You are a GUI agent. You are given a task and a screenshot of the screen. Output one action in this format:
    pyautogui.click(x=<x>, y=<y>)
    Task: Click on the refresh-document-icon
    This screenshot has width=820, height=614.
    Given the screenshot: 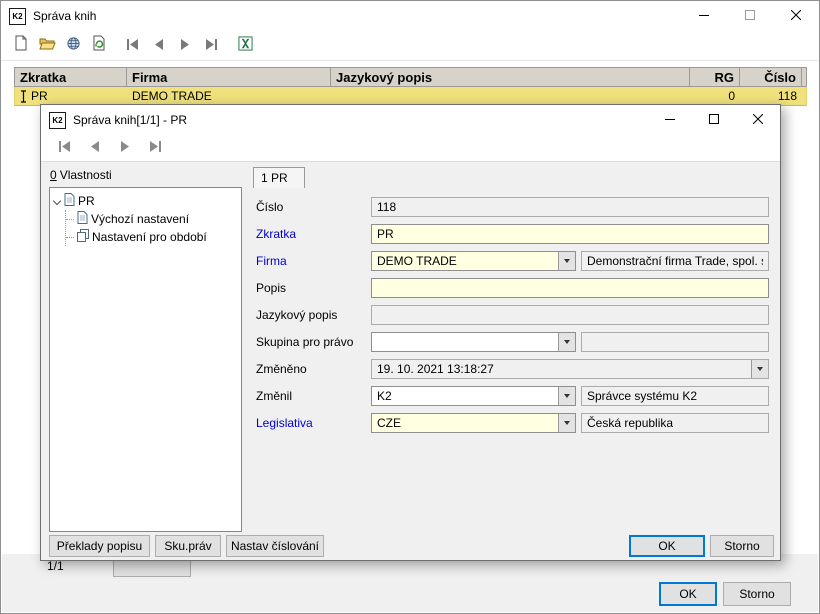 What is the action you would take?
    pyautogui.click(x=99, y=45)
    